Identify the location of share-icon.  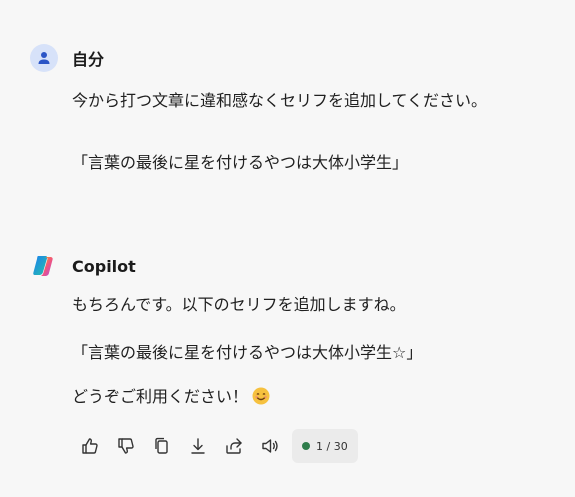
(234, 446).